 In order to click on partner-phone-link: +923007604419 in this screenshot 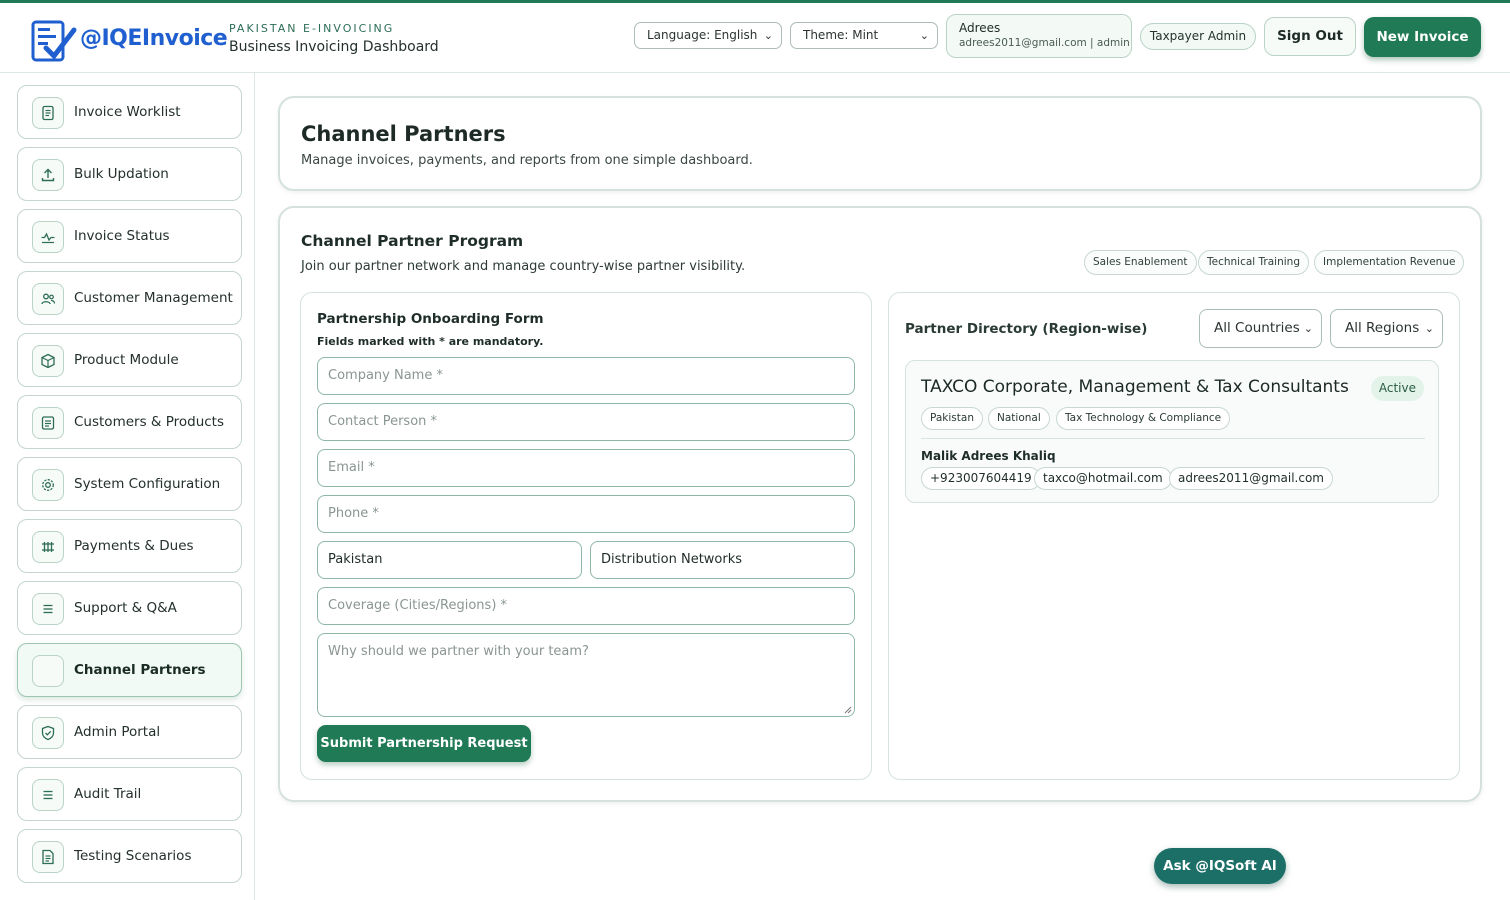, I will do `click(981, 478)`.